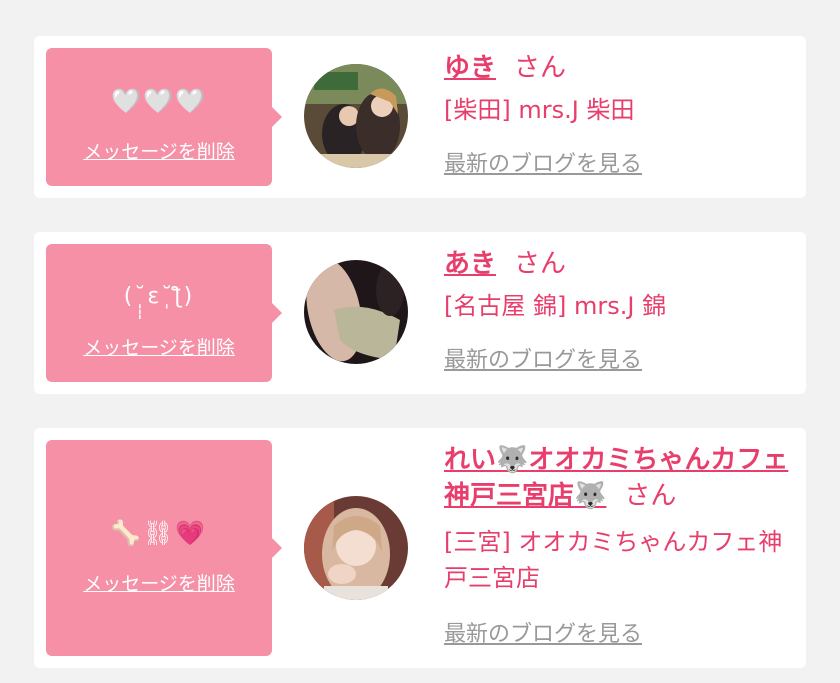 This screenshot has height=683, width=840. I want to click on message-text: 🦴⛓💗, so click(159, 533).